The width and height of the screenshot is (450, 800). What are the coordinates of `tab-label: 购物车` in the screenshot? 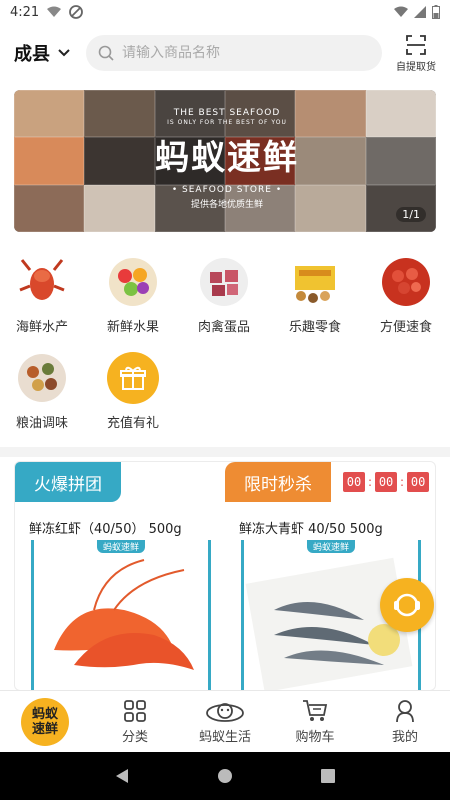 It's located at (315, 737).